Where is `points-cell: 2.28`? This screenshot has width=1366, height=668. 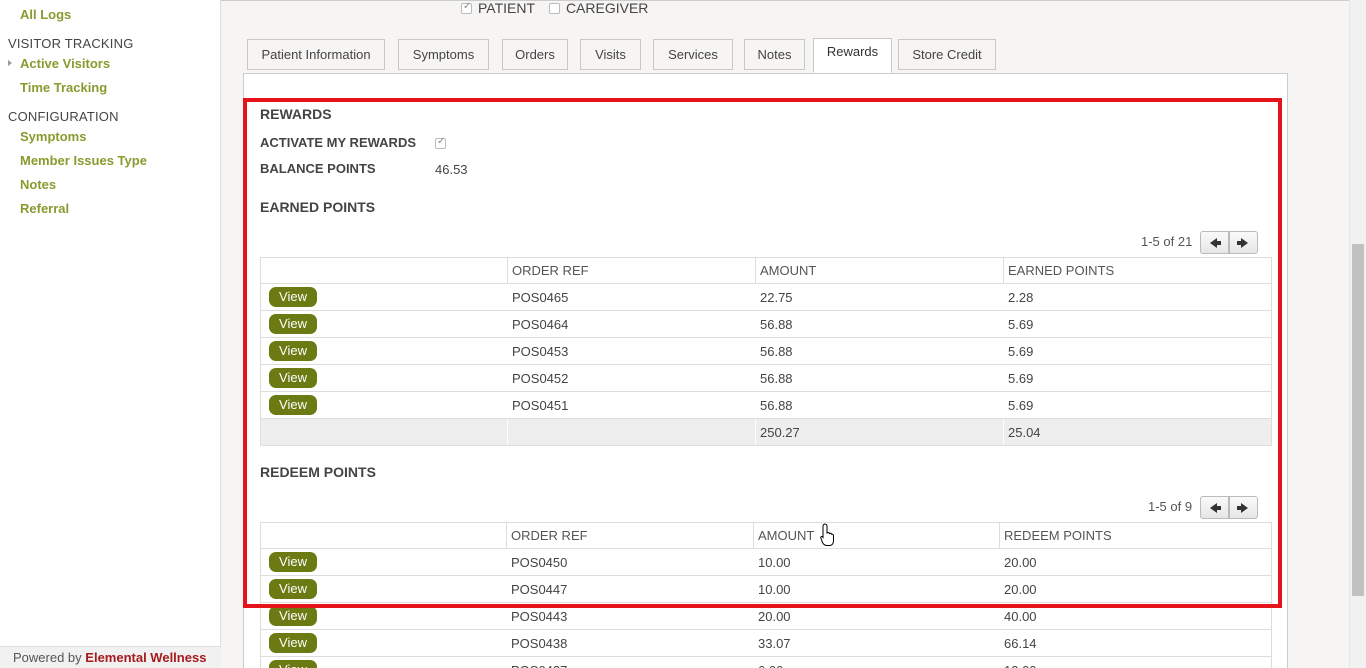
points-cell: 2.28 is located at coordinates (1137, 297).